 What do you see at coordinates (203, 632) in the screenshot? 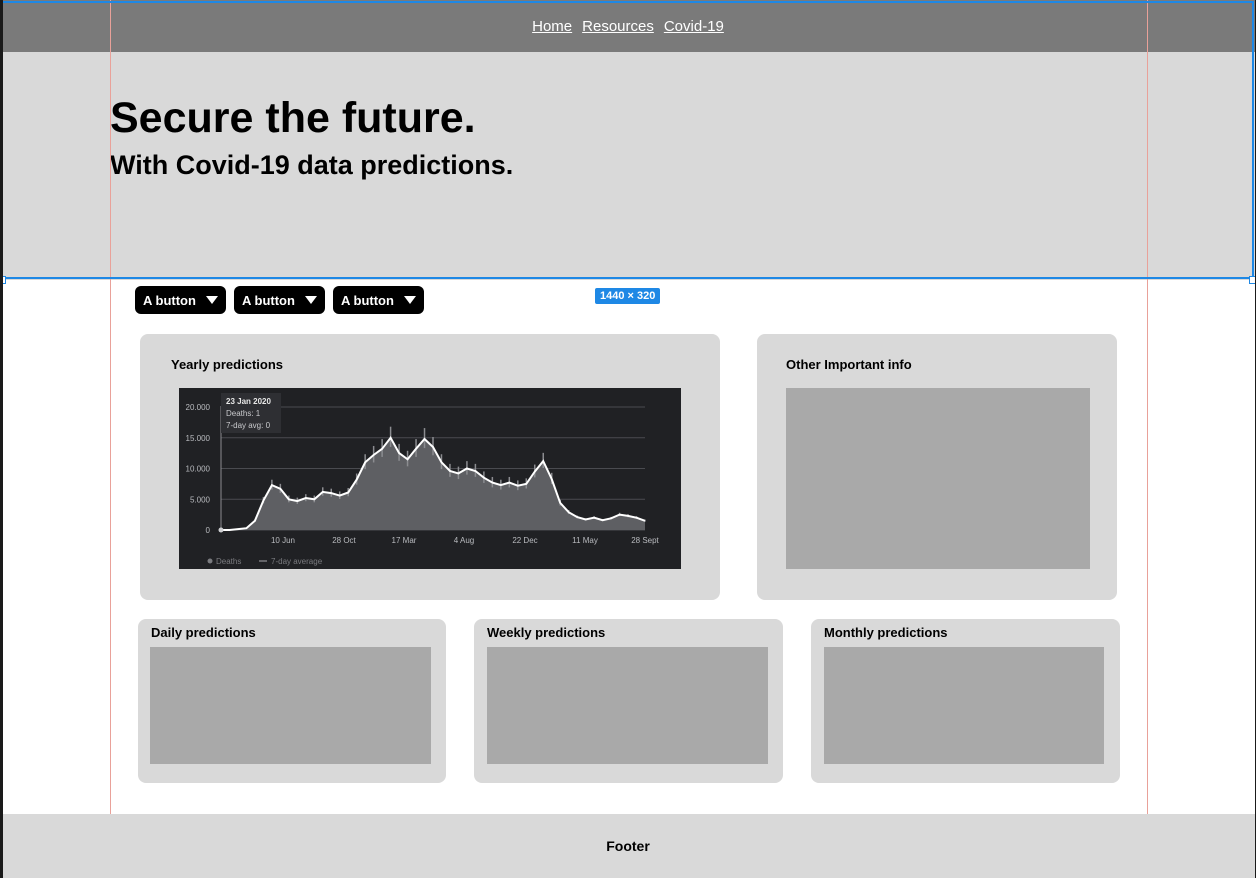
I see `daily-predictions-title: Daily predictions` at bounding box center [203, 632].